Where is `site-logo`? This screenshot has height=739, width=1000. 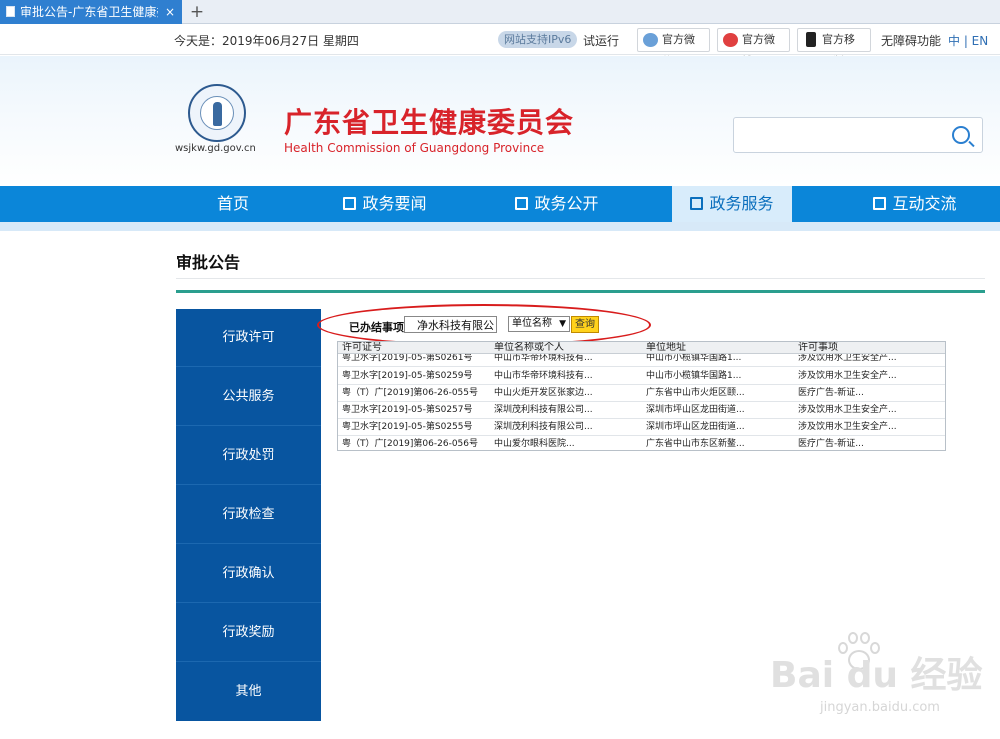
site-logo is located at coordinates (217, 113).